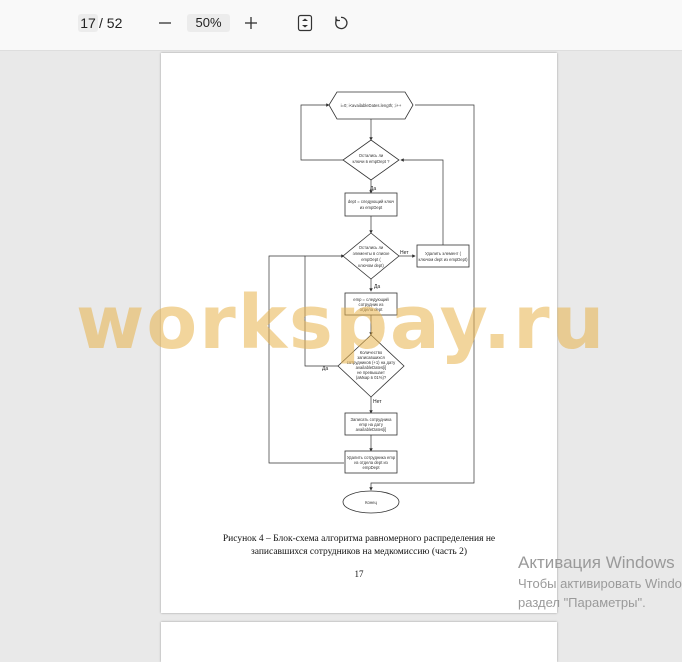  I want to click on process-next-key: dept = следующий ключ из empDept, so click(371, 204).